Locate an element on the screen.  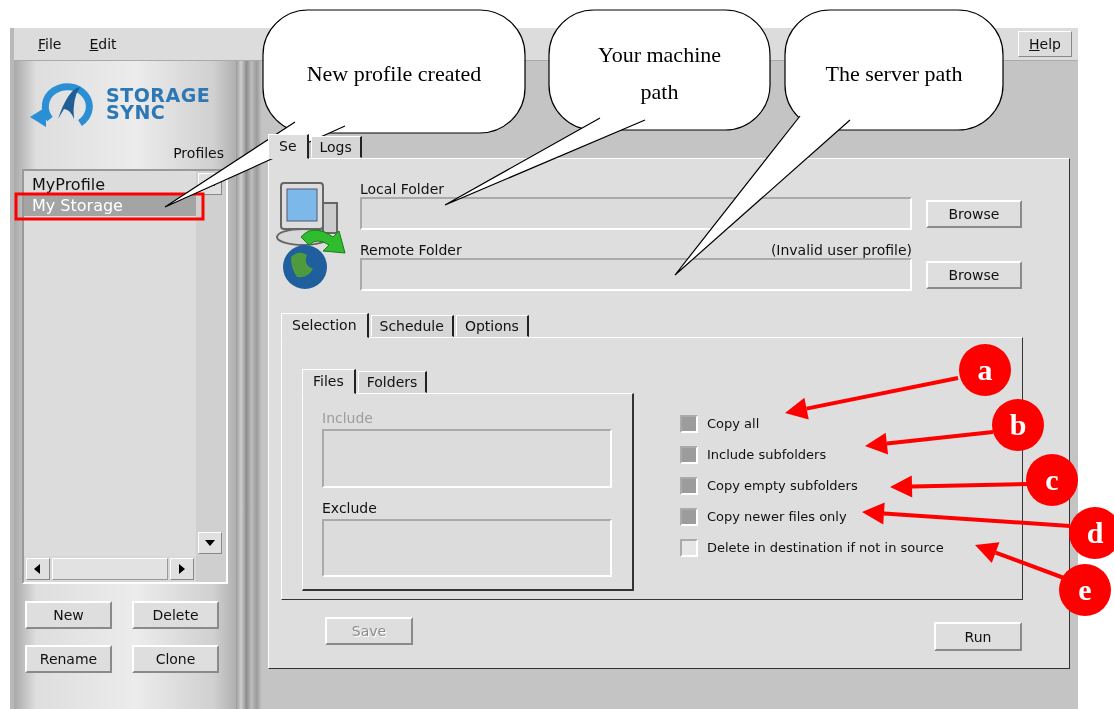
tab: Logs is located at coordinates (336, 147).